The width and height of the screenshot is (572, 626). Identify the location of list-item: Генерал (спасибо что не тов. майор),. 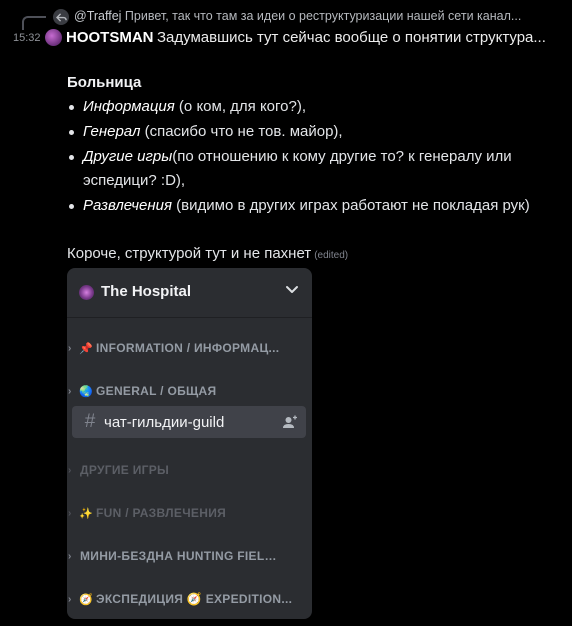
(312, 132).